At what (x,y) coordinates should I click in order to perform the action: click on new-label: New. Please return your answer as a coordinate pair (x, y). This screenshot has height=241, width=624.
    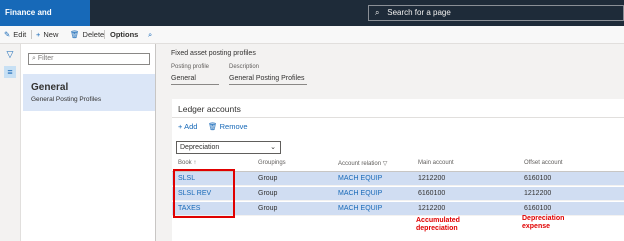
    Looking at the image, I should click on (51, 34).